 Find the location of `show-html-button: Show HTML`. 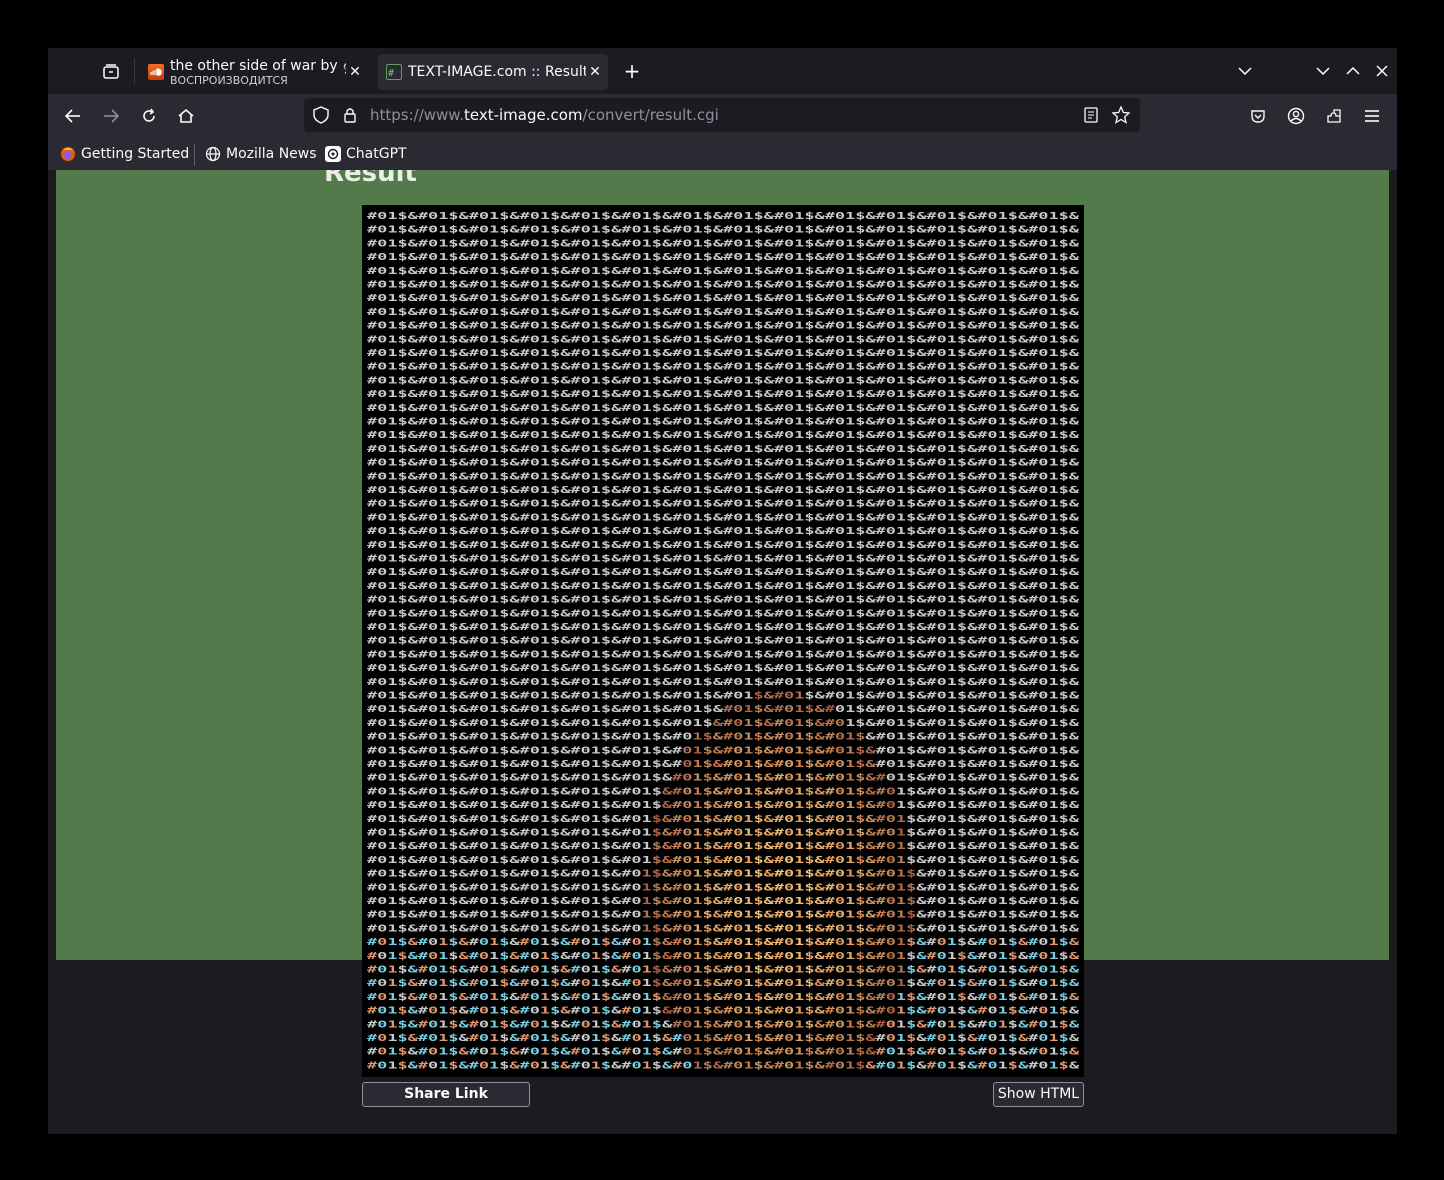

show-html-button: Show HTML is located at coordinates (1038, 1094).